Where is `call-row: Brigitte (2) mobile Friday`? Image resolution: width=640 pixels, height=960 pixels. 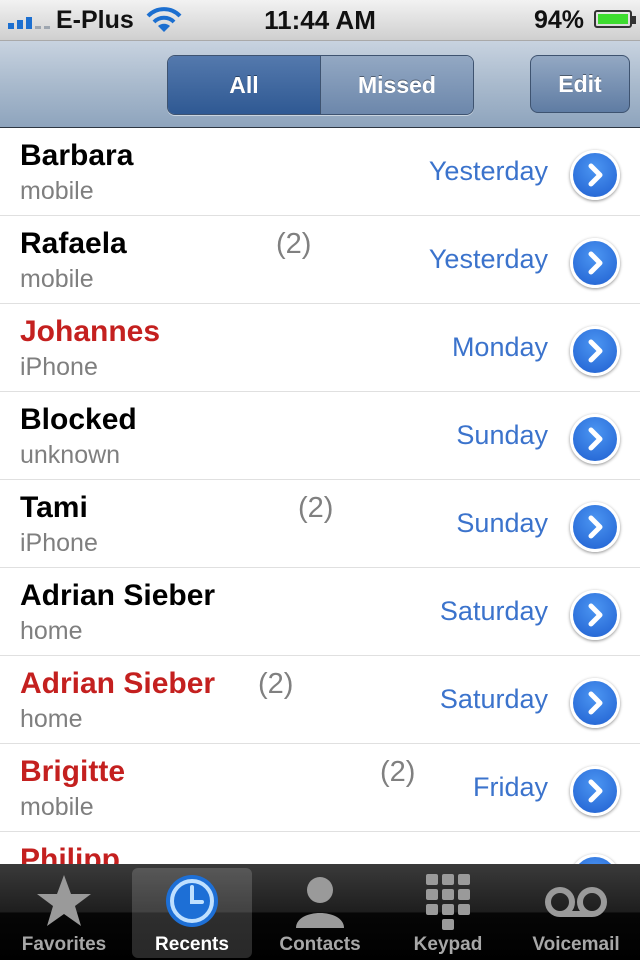 call-row: Brigitte (2) mobile Friday is located at coordinates (320, 788).